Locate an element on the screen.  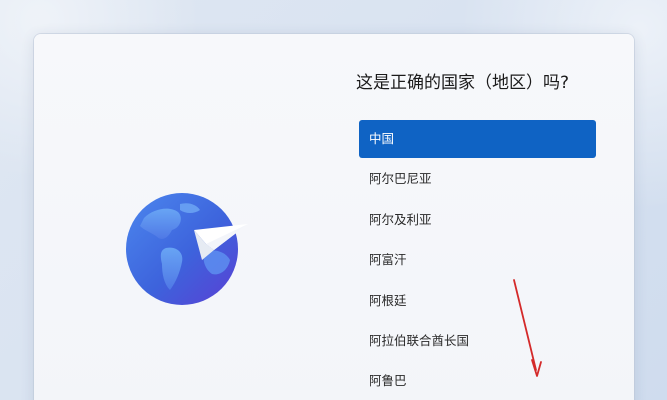
country-option-china: 中国 is located at coordinates (477, 139).